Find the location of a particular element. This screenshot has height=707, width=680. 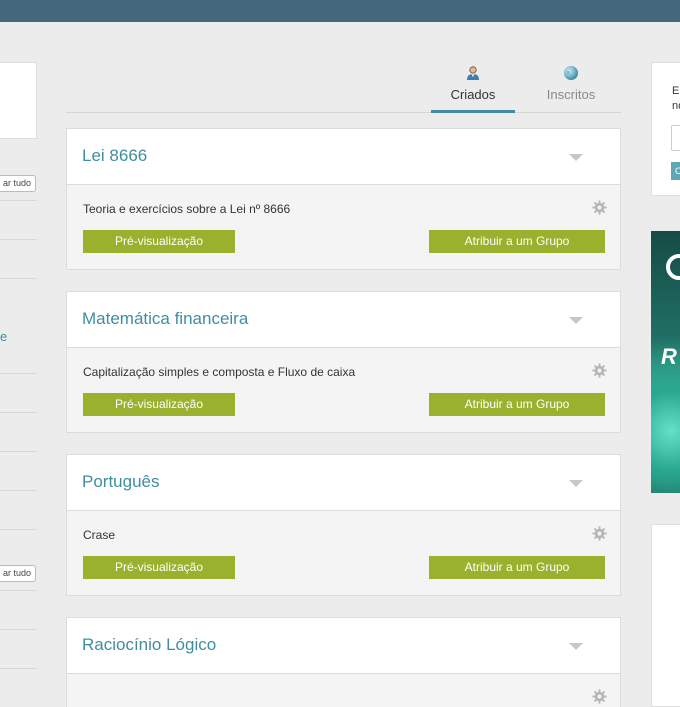

course-description: Teoria e exercícios sobre a Lei nº 8666 is located at coordinates (187, 209).